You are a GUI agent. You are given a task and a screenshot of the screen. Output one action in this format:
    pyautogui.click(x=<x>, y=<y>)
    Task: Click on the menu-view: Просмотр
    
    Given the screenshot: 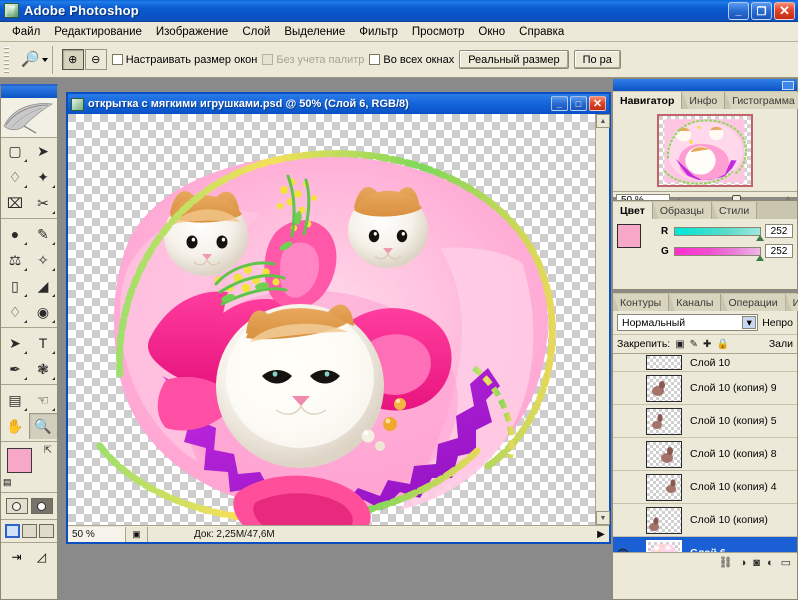 What is the action you would take?
    pyautogui.click(x=438, y=32)
    